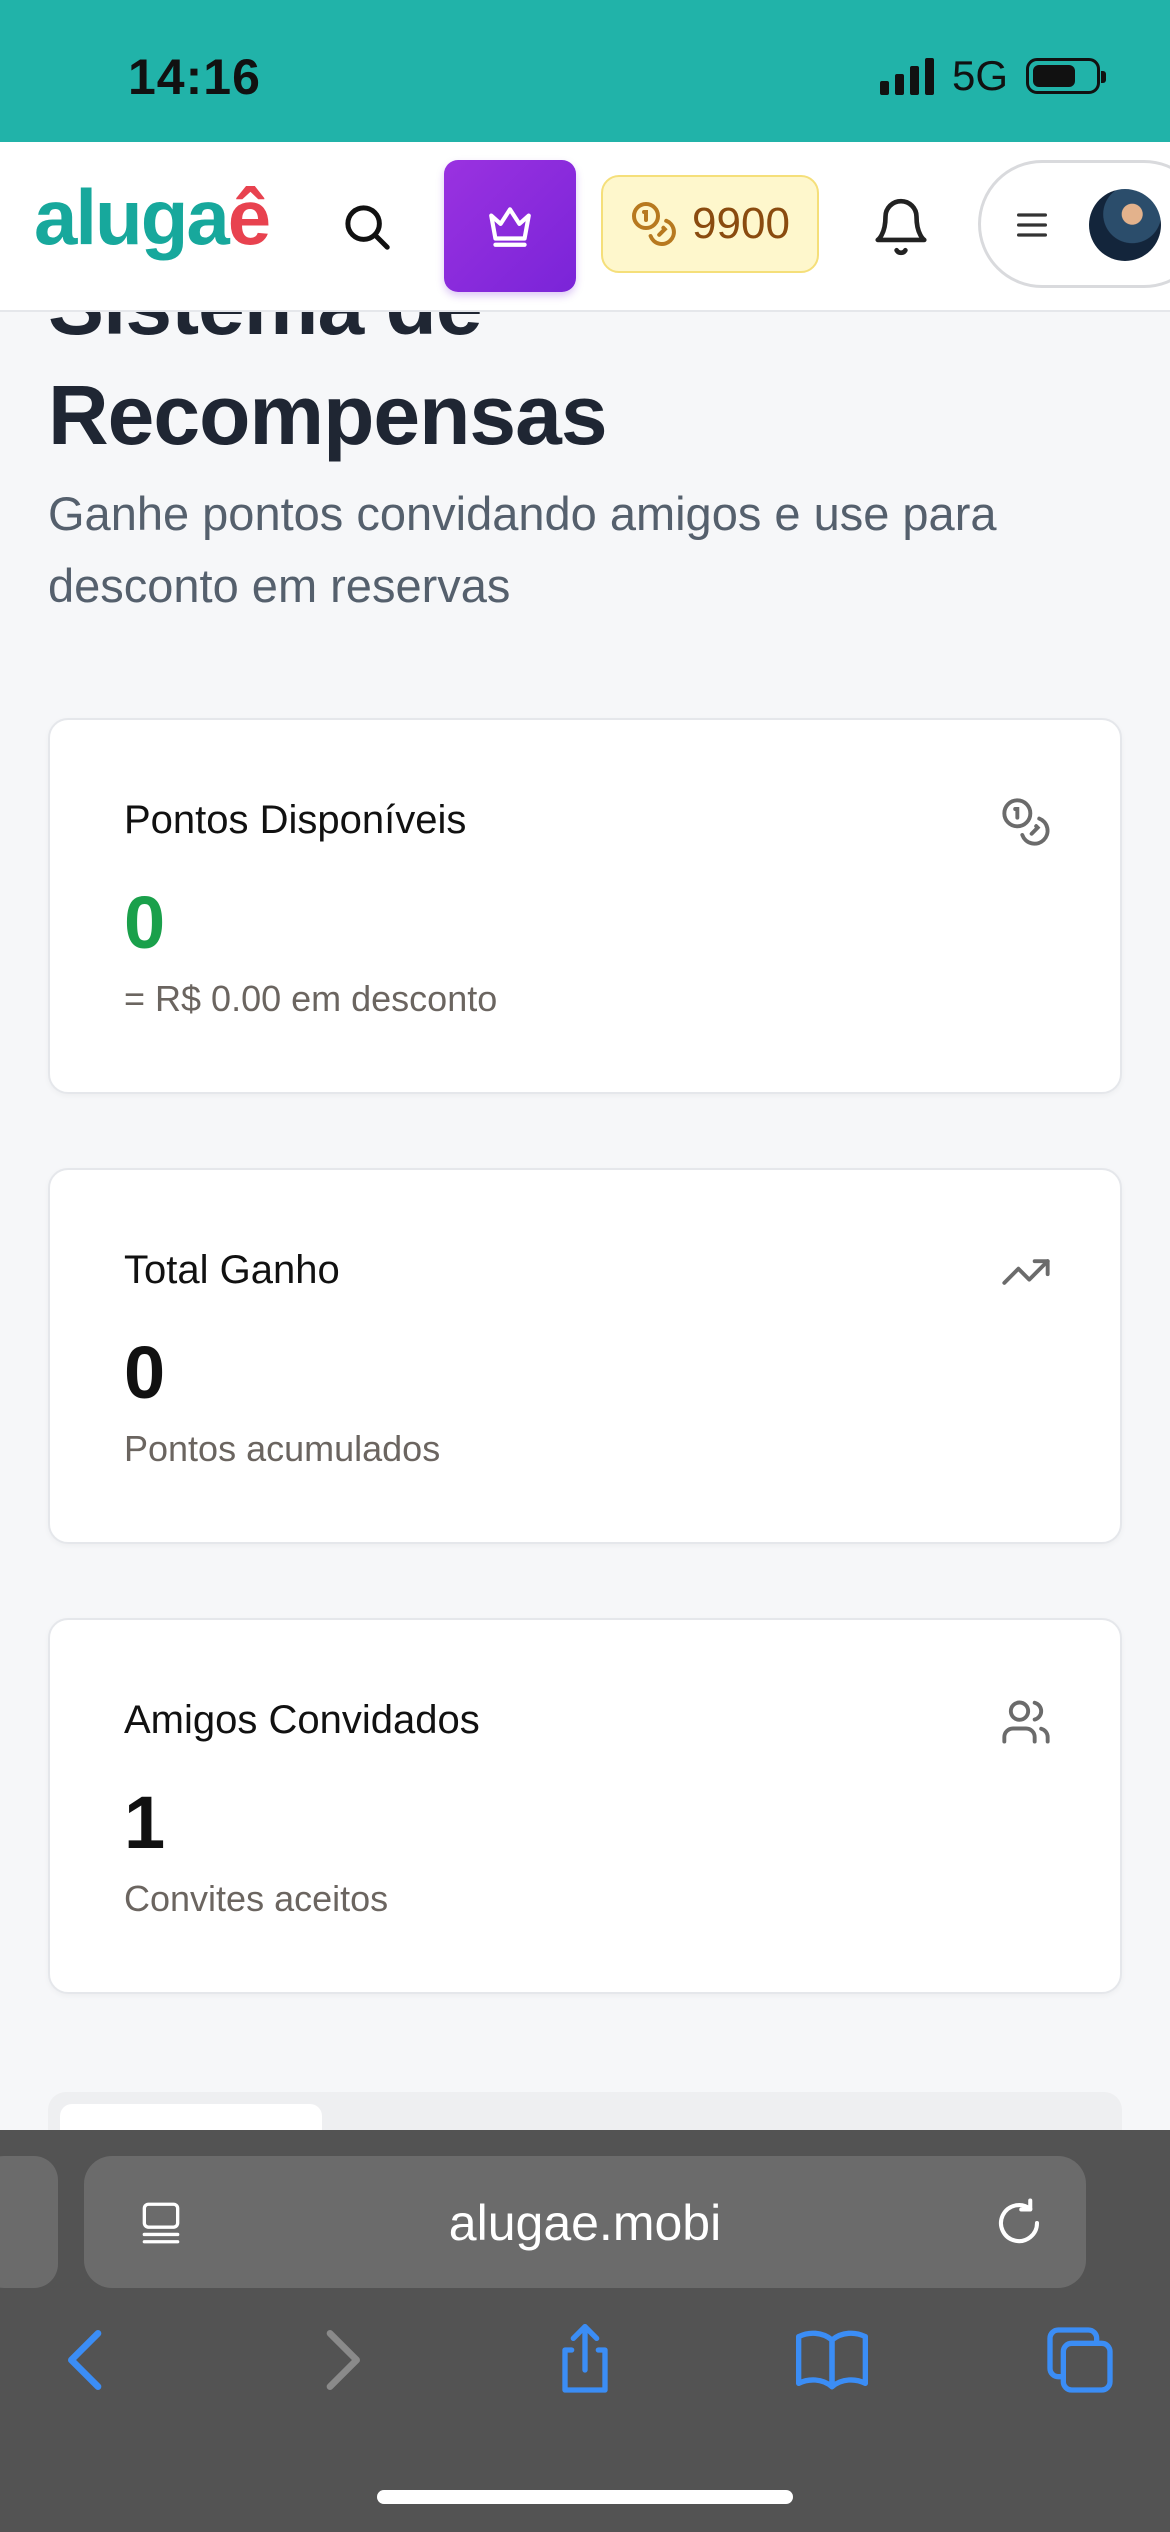 The image size is (1170, 2532). I want to click on app-header: alugaê 9900, so click(585, 227).